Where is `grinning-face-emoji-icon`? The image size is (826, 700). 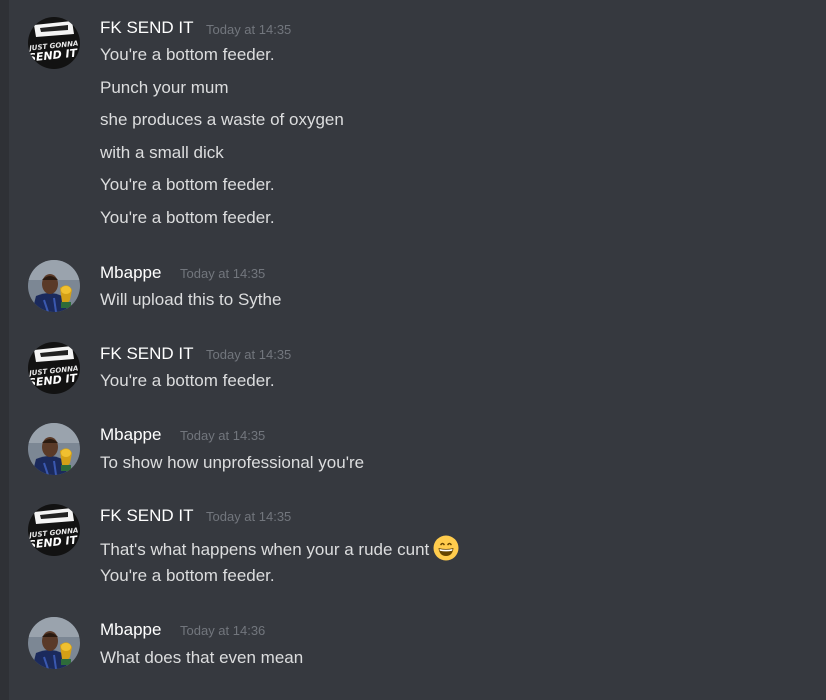
grinning-face-emoji-icon is located at coordinates (446, 548).